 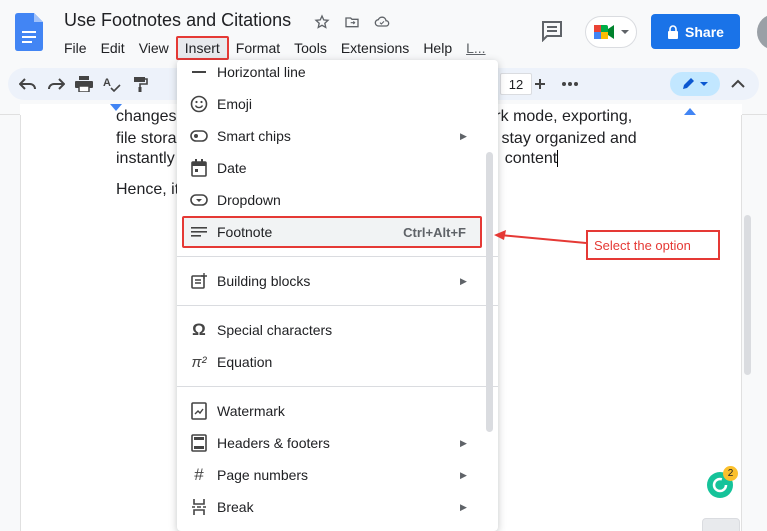 What do you see at coordinates (332, 232) in the screenshot?
I see `menu-item-footnote: Footnote Ctrl+Alt+F` at bounding box center [332, 232].